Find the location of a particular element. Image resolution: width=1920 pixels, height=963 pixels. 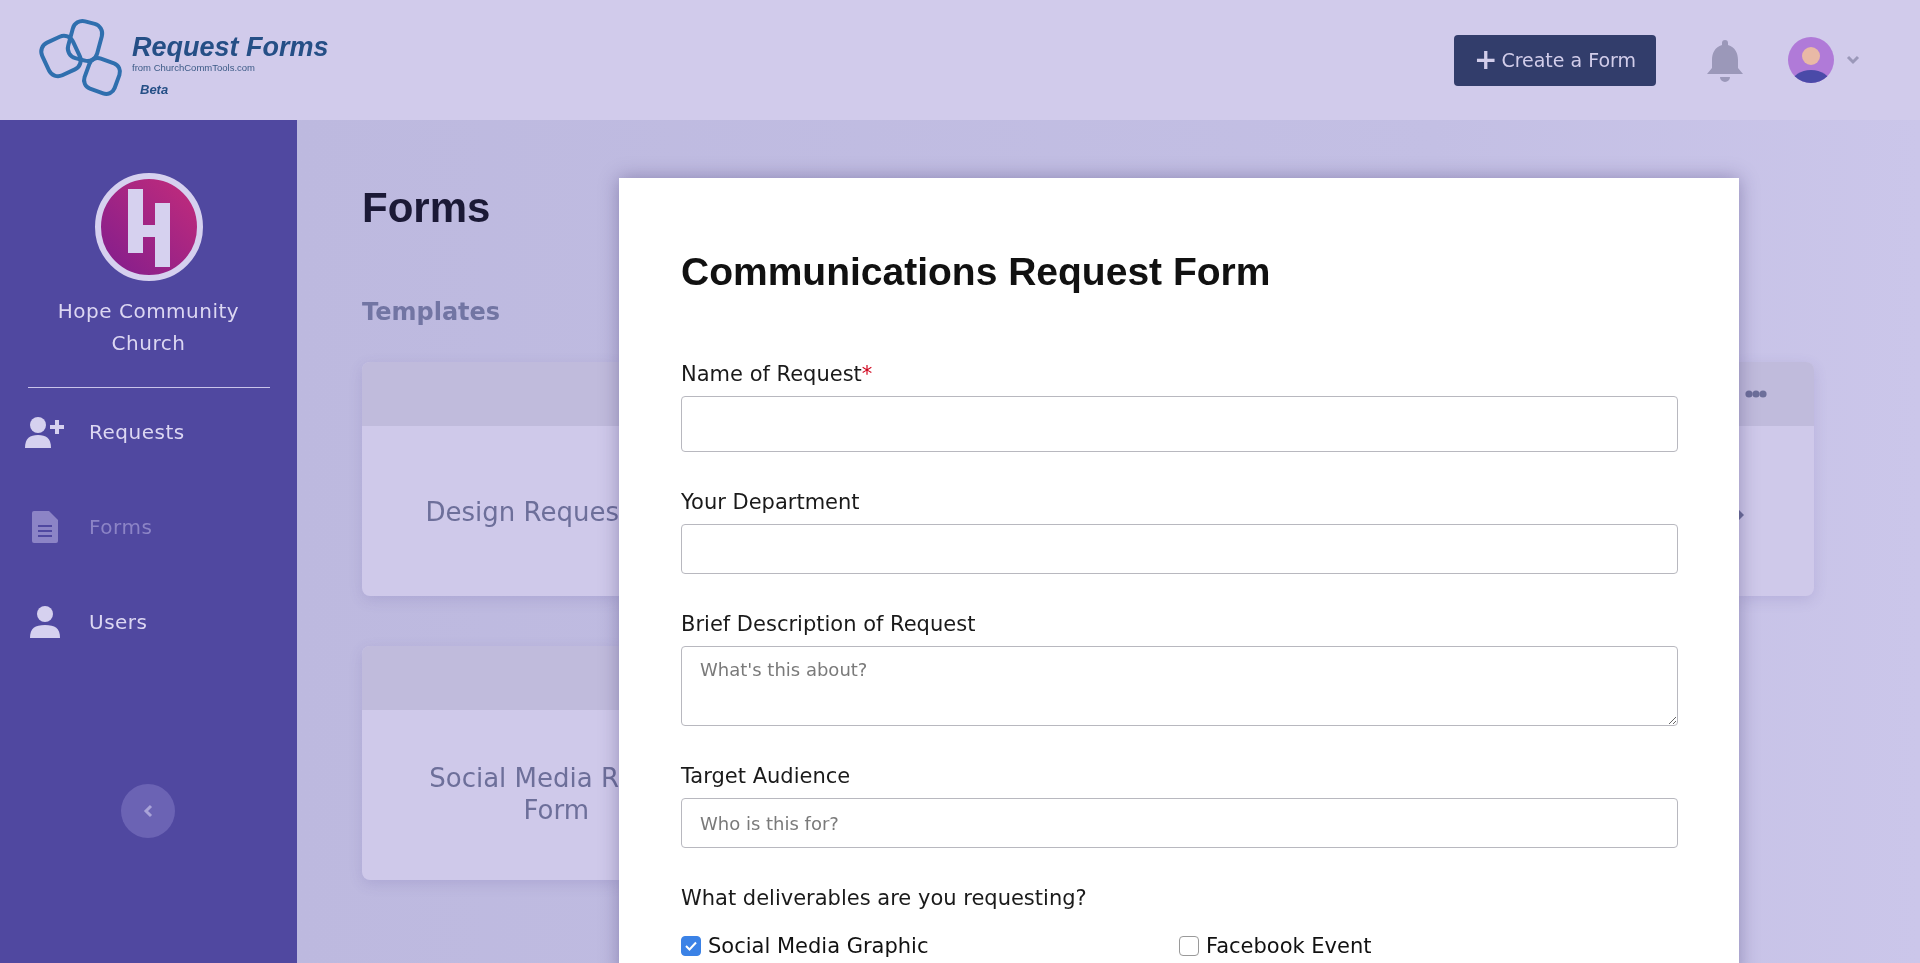

organization-name: Hope Community Church is located at coordinates (148, 327).